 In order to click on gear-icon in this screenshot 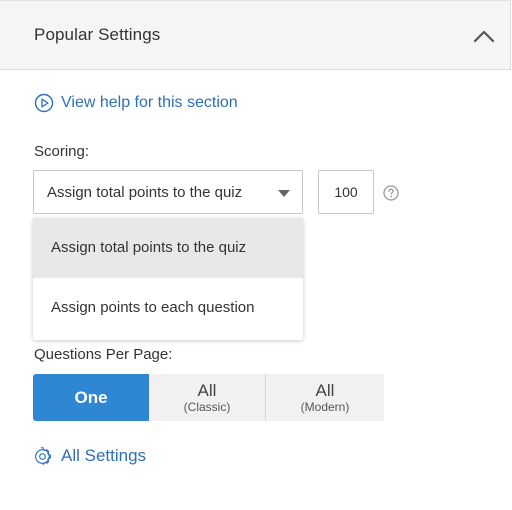, I will do `click(43, 455)`.